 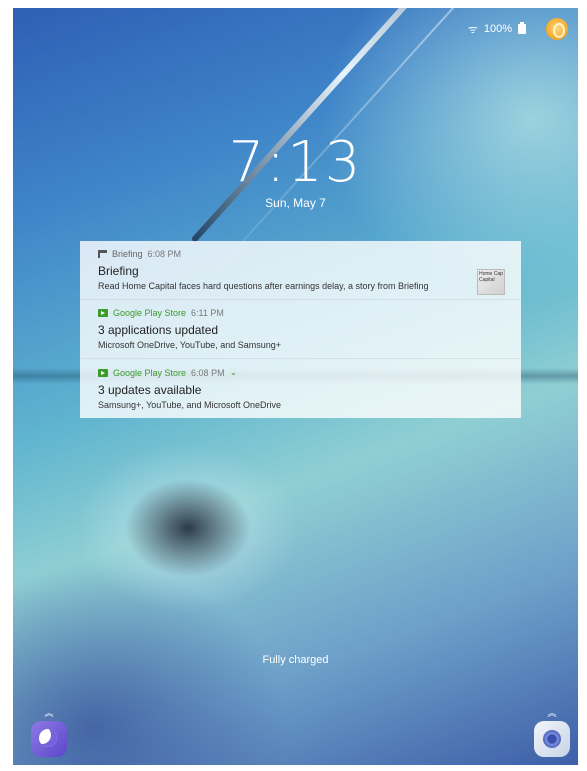 I want to click on chevron-down-icon: ⌄, so click(x=234, y=372).